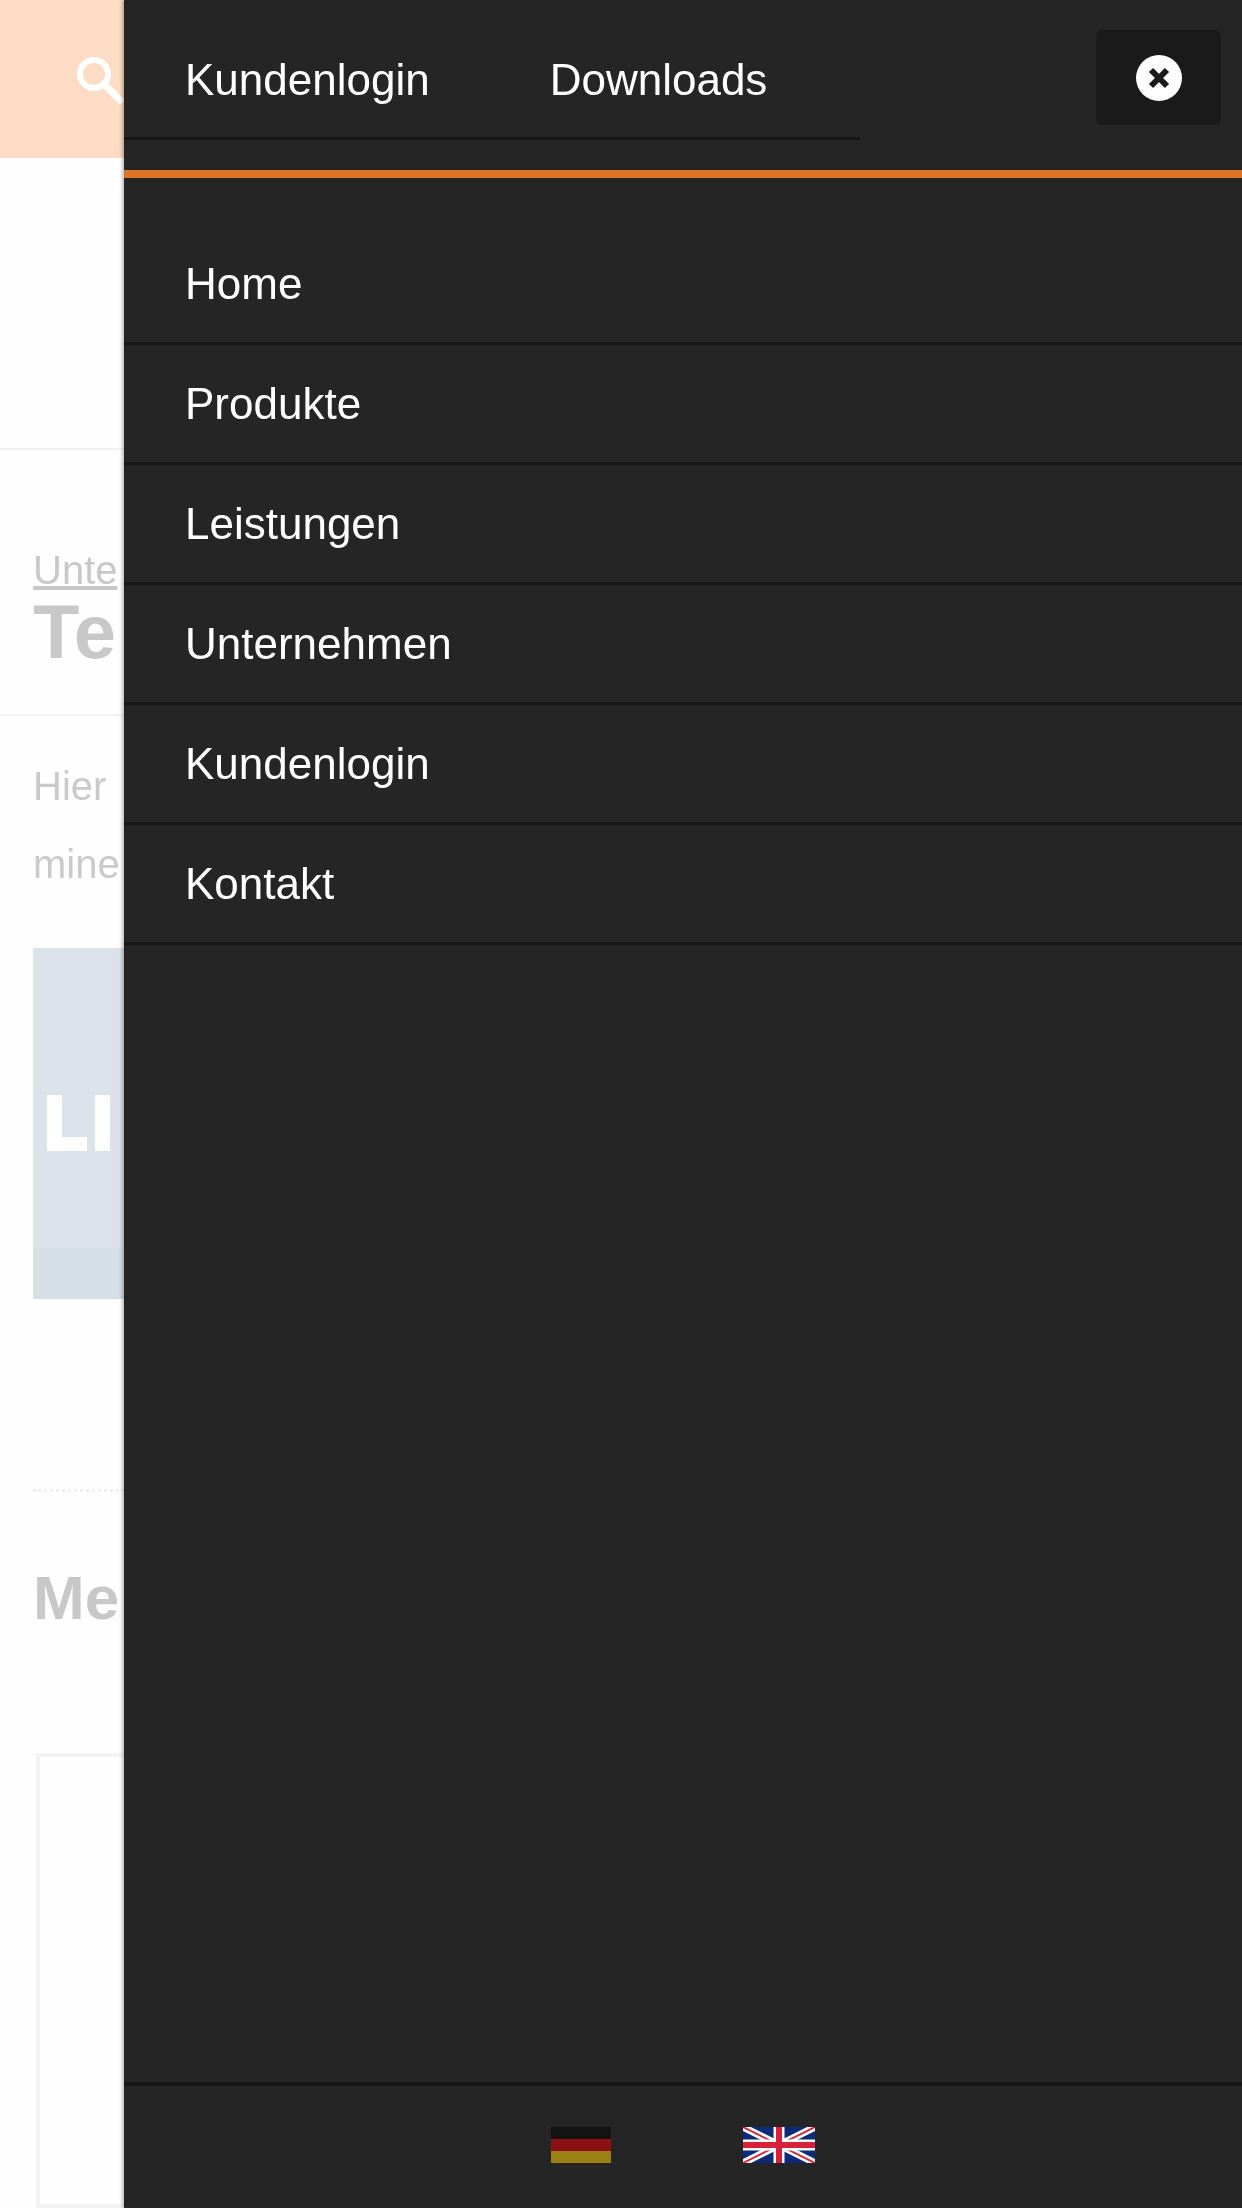 Image resolution: width=1242 pixels, height=2208 pixels. Describe the element at coordinates (779, 2145) in the screenshot. I see `british-flag-icon` at that location.